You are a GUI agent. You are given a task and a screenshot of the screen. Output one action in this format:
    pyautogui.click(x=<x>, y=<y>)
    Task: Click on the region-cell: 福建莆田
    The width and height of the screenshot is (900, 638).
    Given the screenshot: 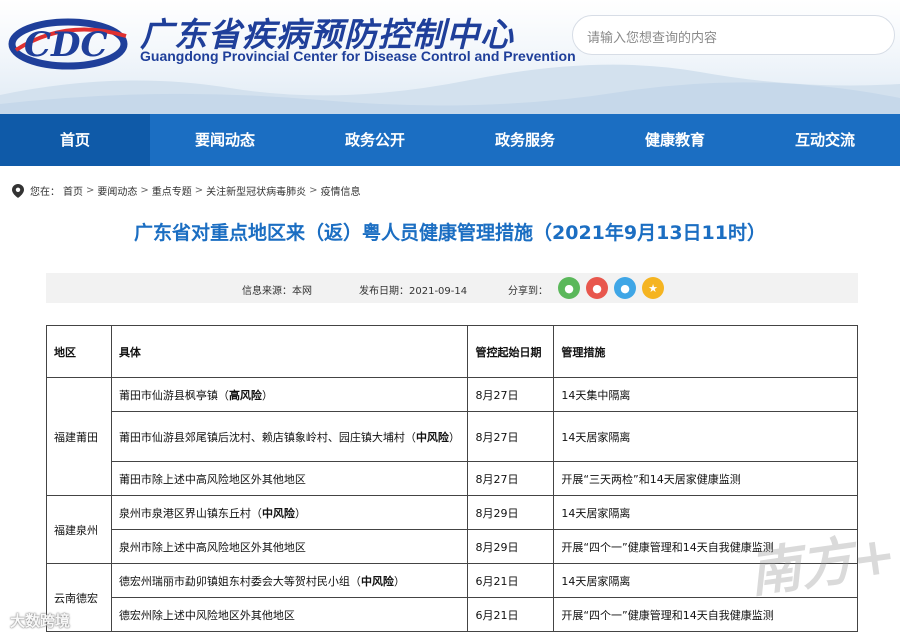 What is the action you would take?
    pyautogui.click(x=79, y=436)
    